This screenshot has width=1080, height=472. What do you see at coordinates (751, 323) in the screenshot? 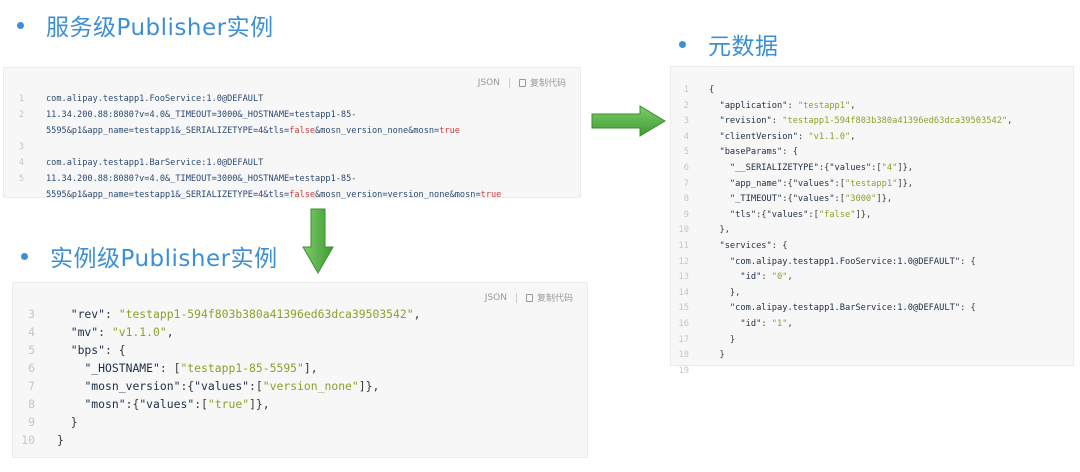
I see `code-token: "id"` at bounding box center [751, 323].